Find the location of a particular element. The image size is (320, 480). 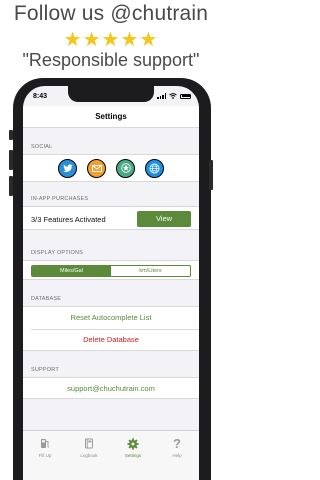

page-title: Settings is located at coordinates (111, 116).